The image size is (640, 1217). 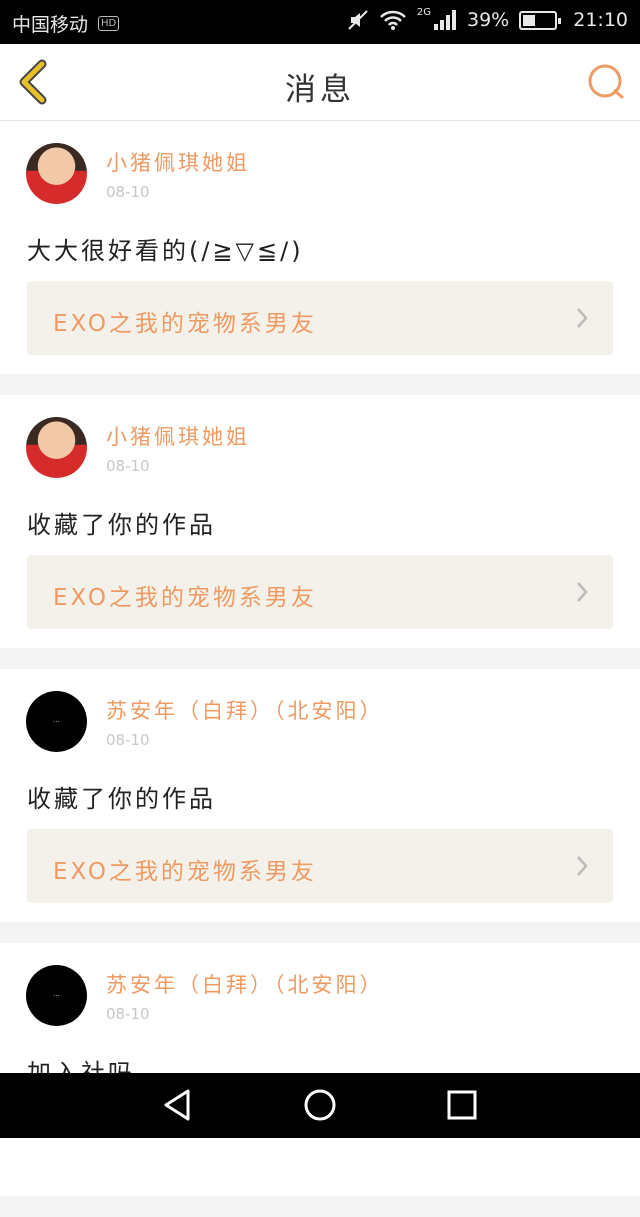 I want to click on mute-icon, so click(x=358, y=20).